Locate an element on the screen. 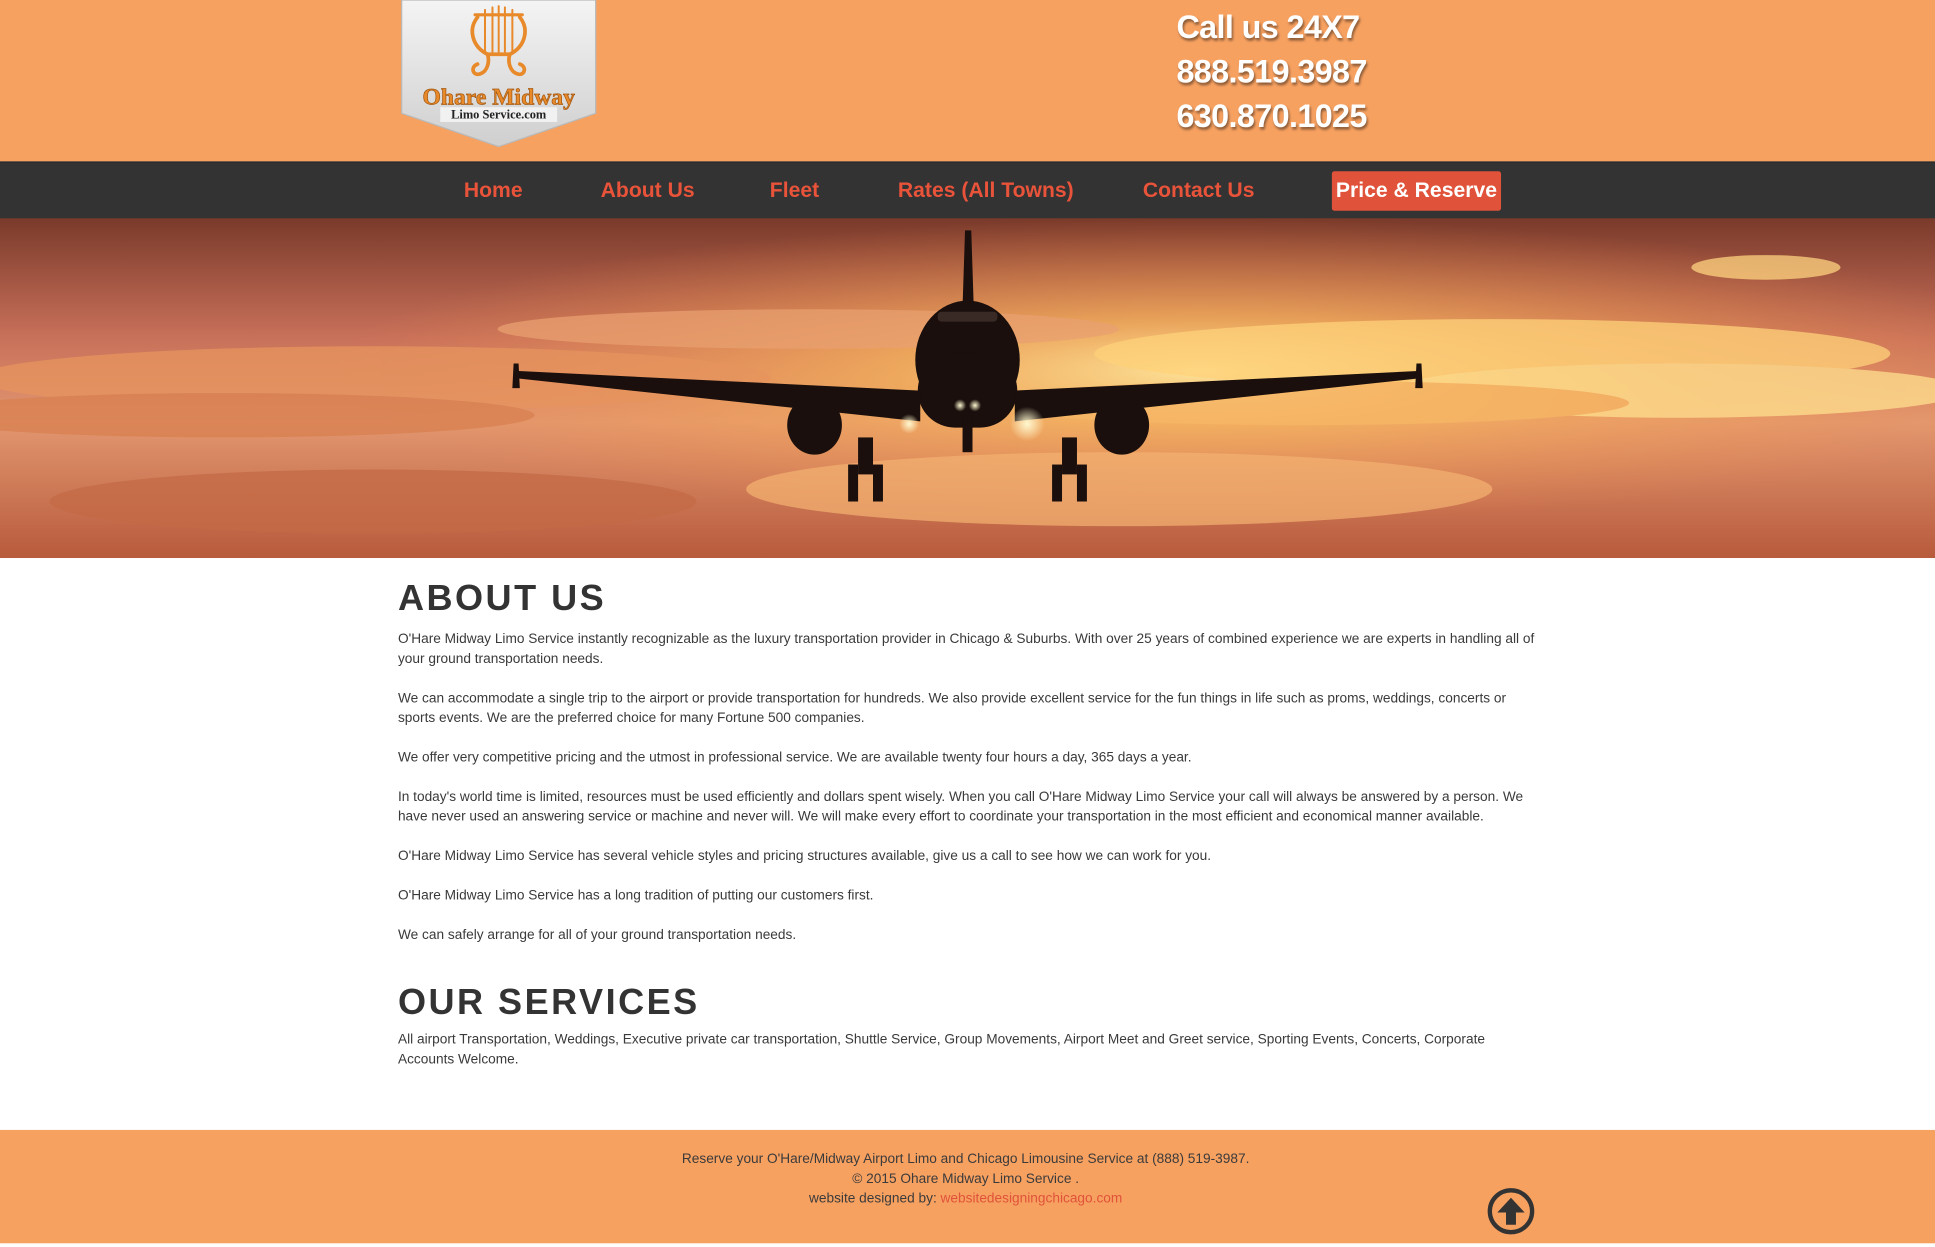 The image size is (1935, 1247). about-title: ABOUT US is located at coordinates (502, 599).